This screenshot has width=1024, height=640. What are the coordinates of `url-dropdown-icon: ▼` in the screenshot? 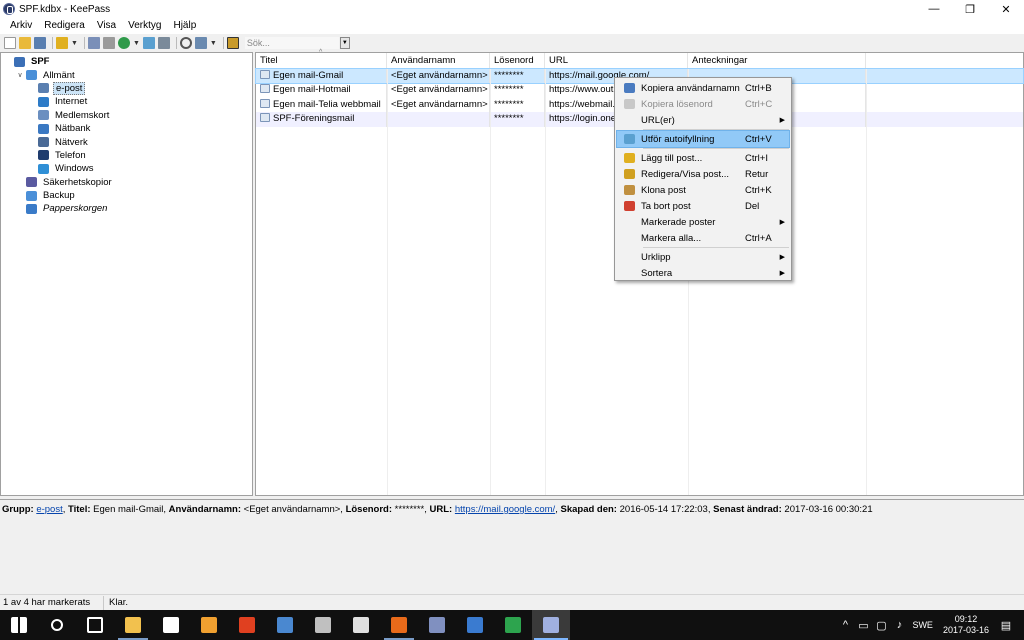 It's located at (136, 43).